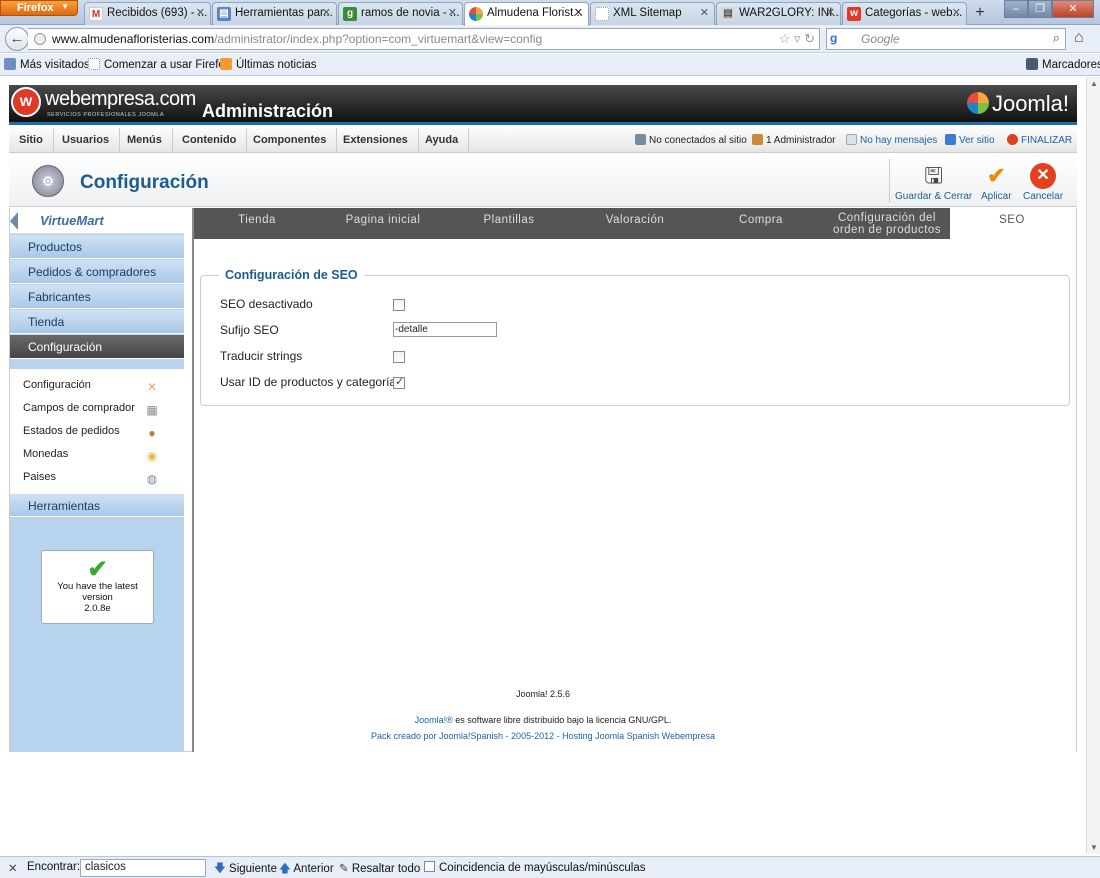 The height and width of the screenshot is (878, 1100). What do you see at coordinates (97, 247) in the screenshot?
I see `sidebar-section-productos: Productos` at bounding box center [97, 247].